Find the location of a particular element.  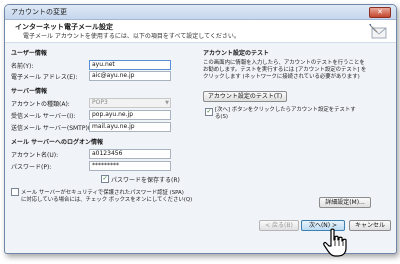

user-info-heading: ユーザー情報 is located at coordinates (29, 53).